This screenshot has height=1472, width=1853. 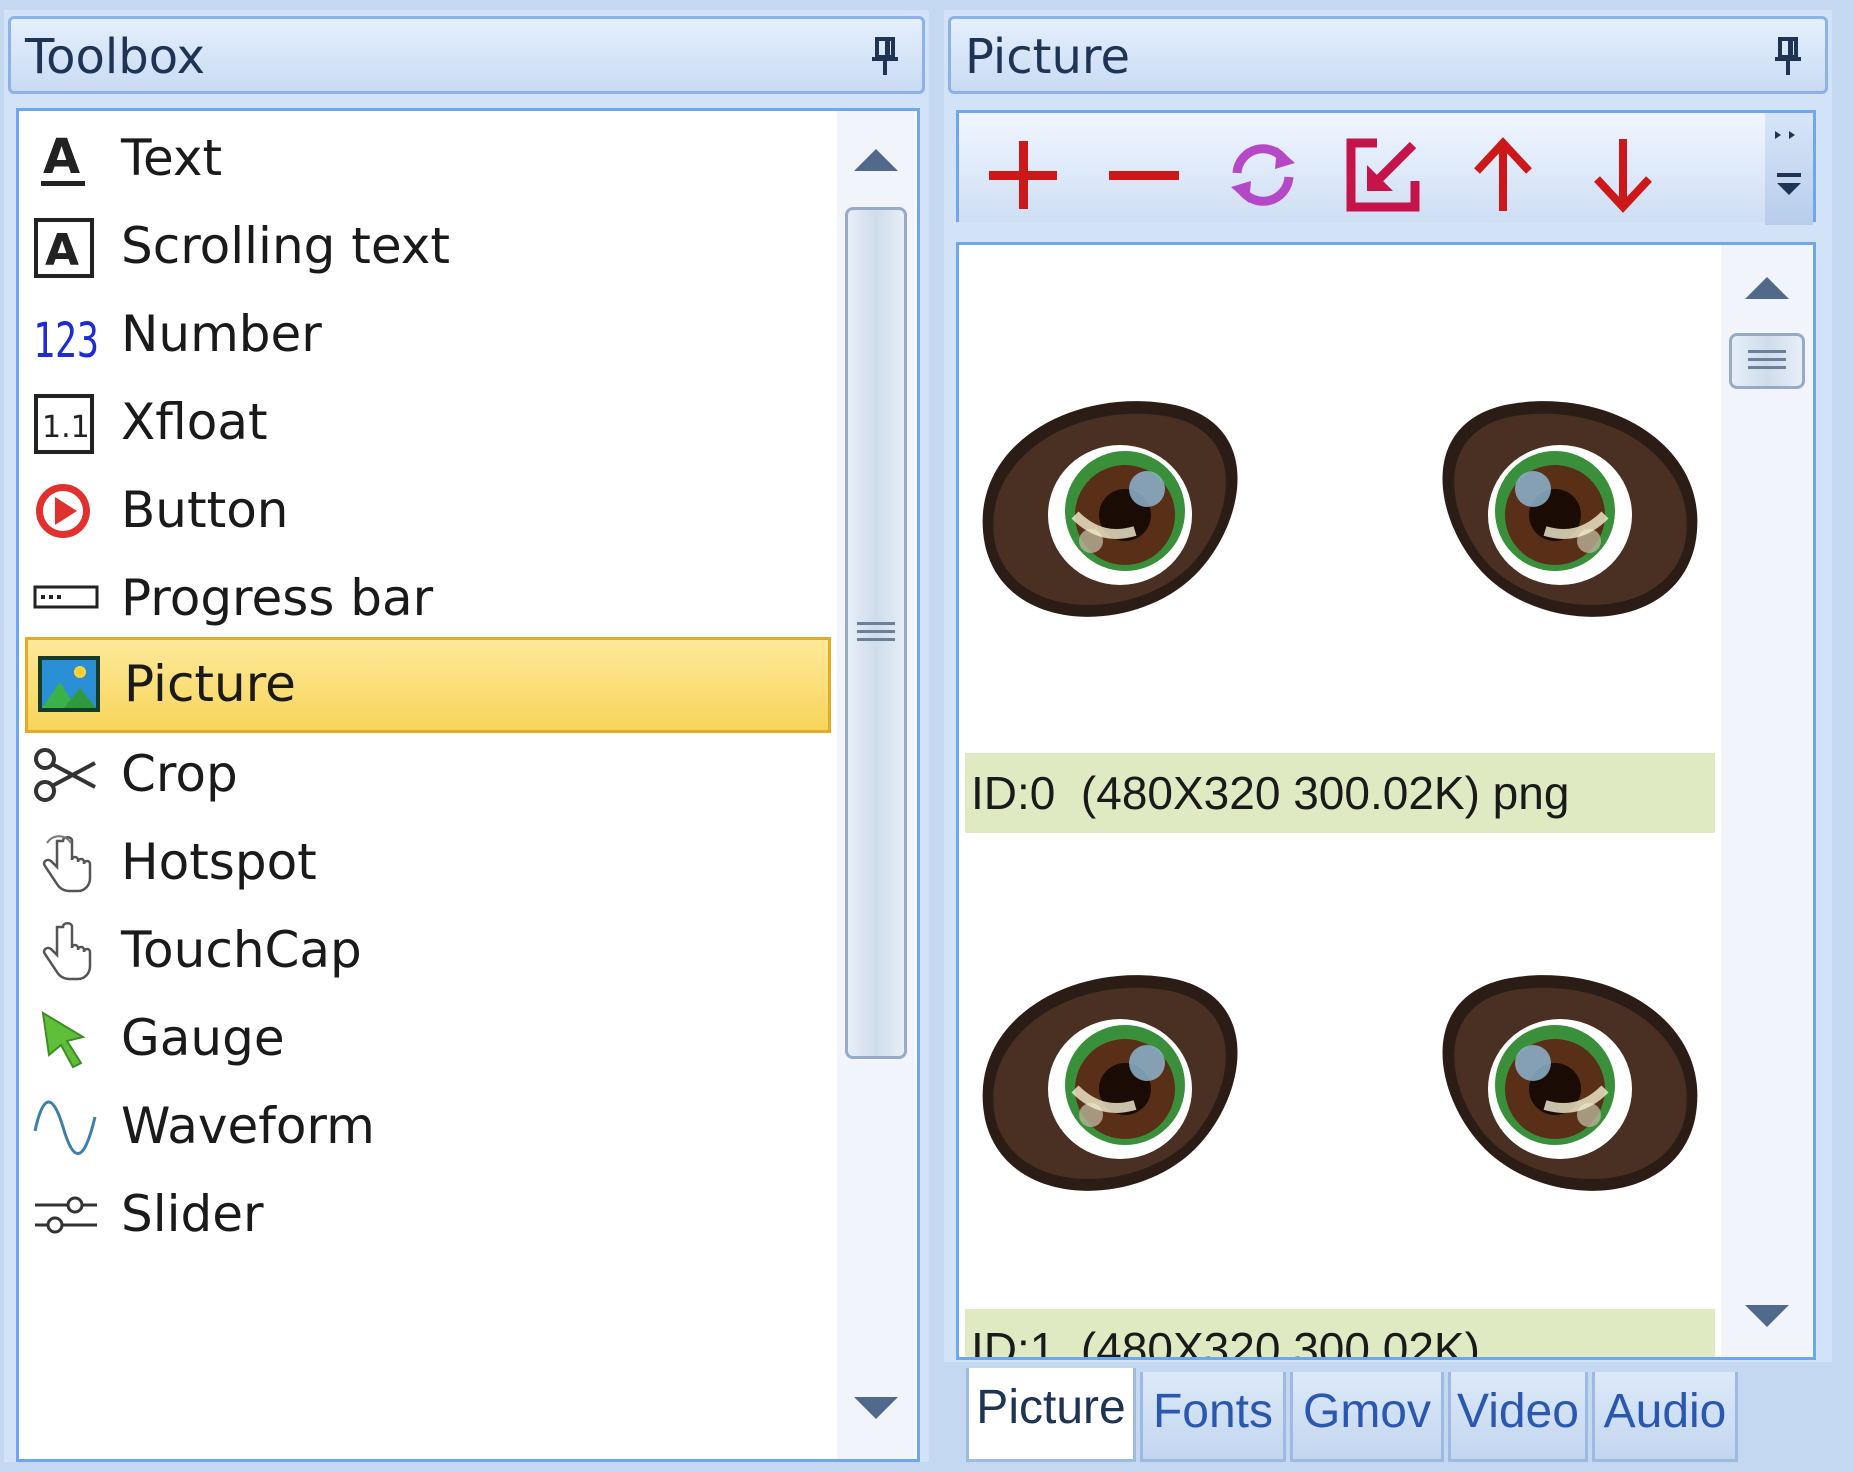 I want to click on arrow-down-icon, so click(x=1623, y=175).